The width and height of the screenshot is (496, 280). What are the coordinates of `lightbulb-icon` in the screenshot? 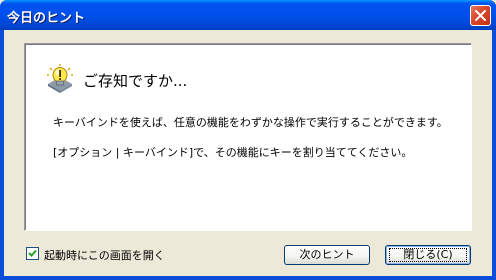 It's located at (60, 78).